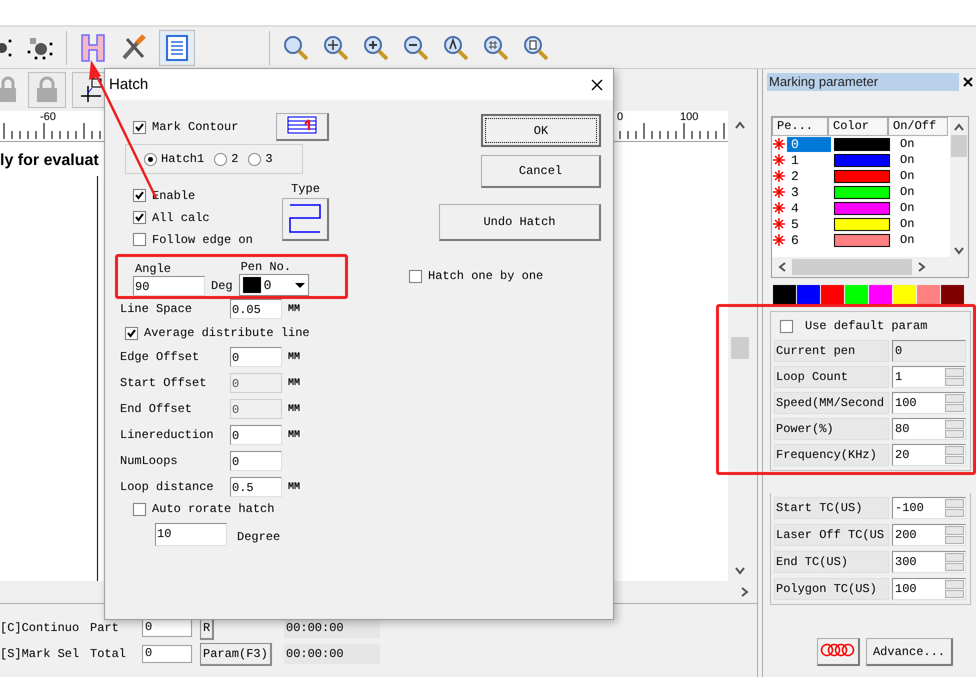  I want to click on list-icon, so click(177, 47).